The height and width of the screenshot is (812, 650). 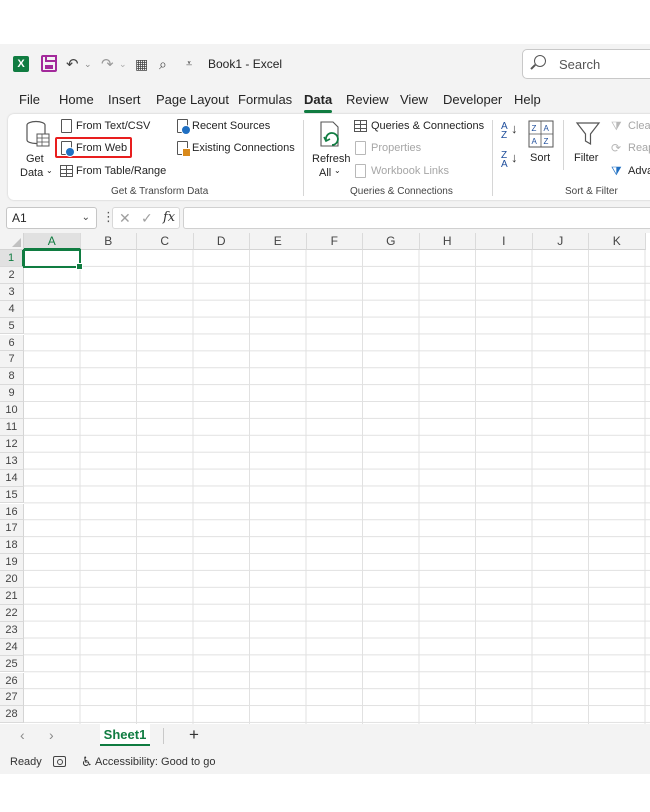 I want to click on row-header-1: 1, so click(x=12, y=258).